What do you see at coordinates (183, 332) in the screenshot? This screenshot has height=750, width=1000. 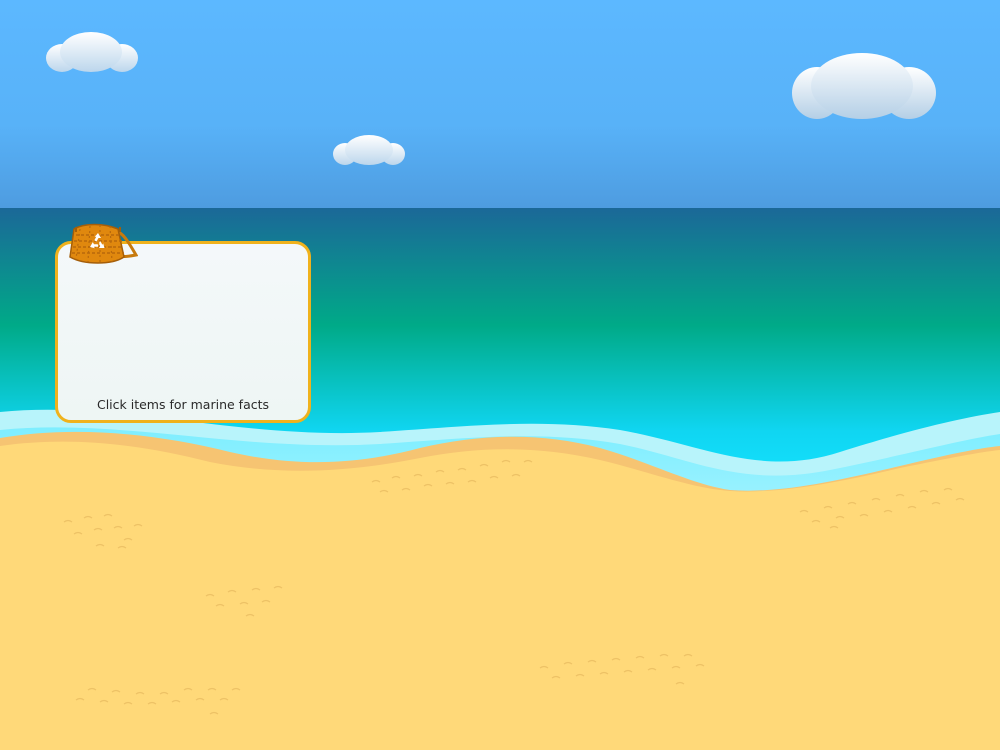 I see `info-panel: Click items for marine facts` at bounding box center [183, 332].